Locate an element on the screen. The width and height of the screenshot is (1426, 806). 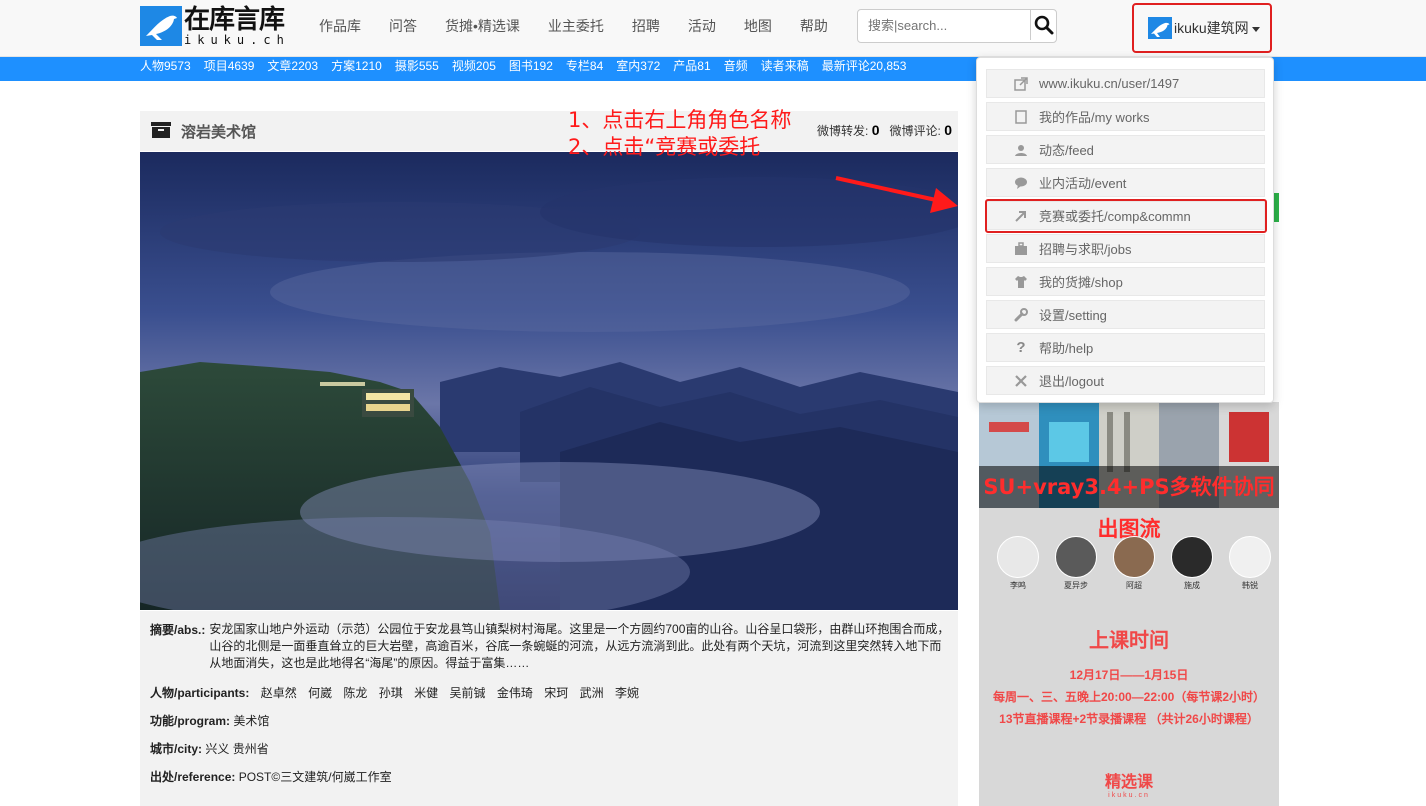
search-button is located at coordinates (1043, 25).